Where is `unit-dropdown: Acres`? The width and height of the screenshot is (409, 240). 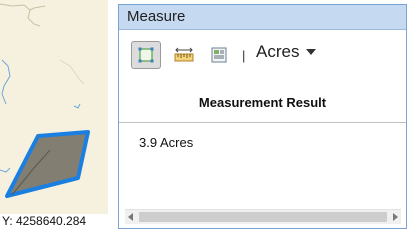
unit-dropdown: Acres is located at coordinates (286, 52).